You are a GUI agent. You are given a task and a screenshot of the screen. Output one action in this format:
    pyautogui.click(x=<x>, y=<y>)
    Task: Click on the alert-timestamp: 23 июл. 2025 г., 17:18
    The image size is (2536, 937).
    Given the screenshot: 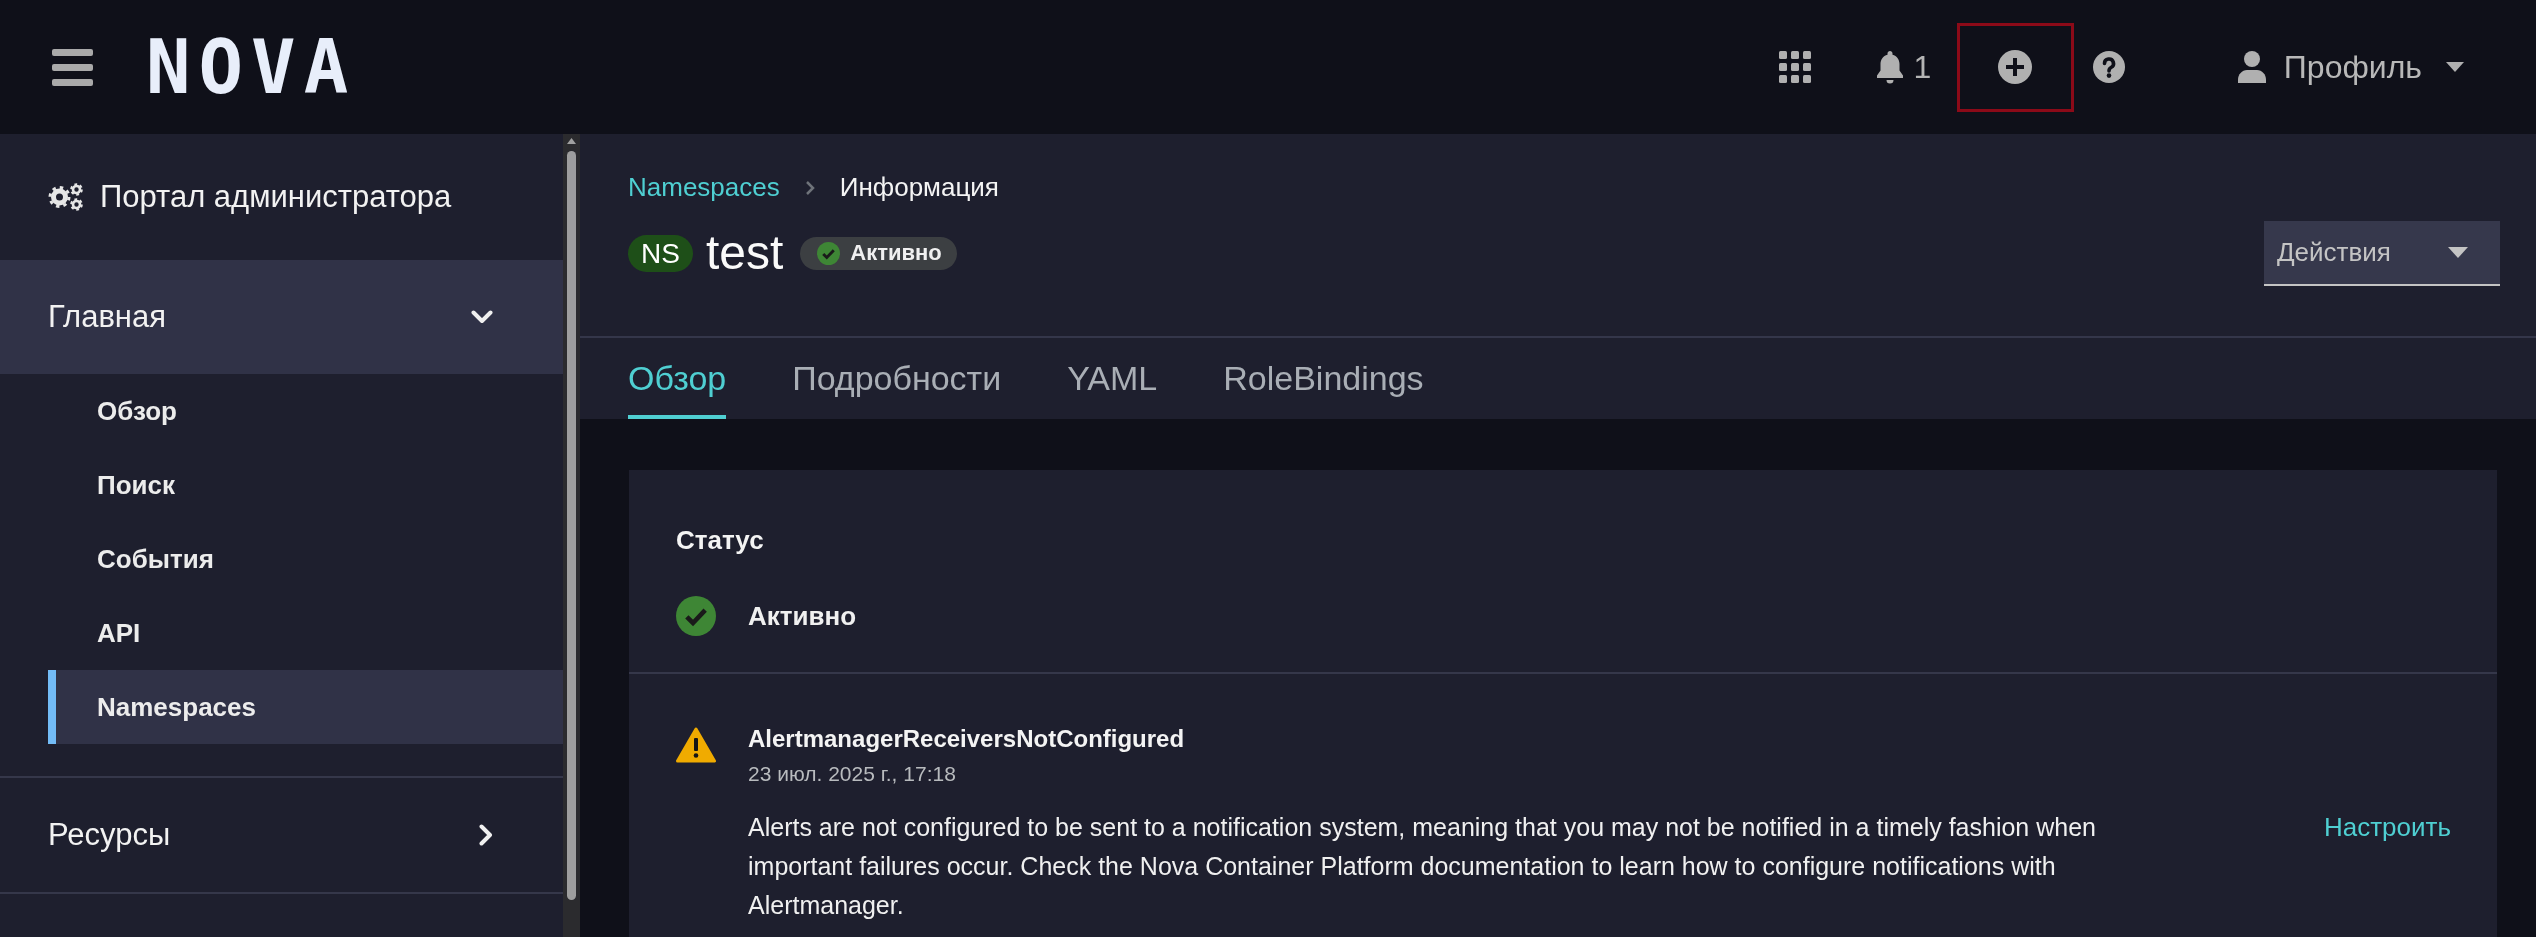 What is the action you would take?
    pyautogui.click(x=852, y=774)
    